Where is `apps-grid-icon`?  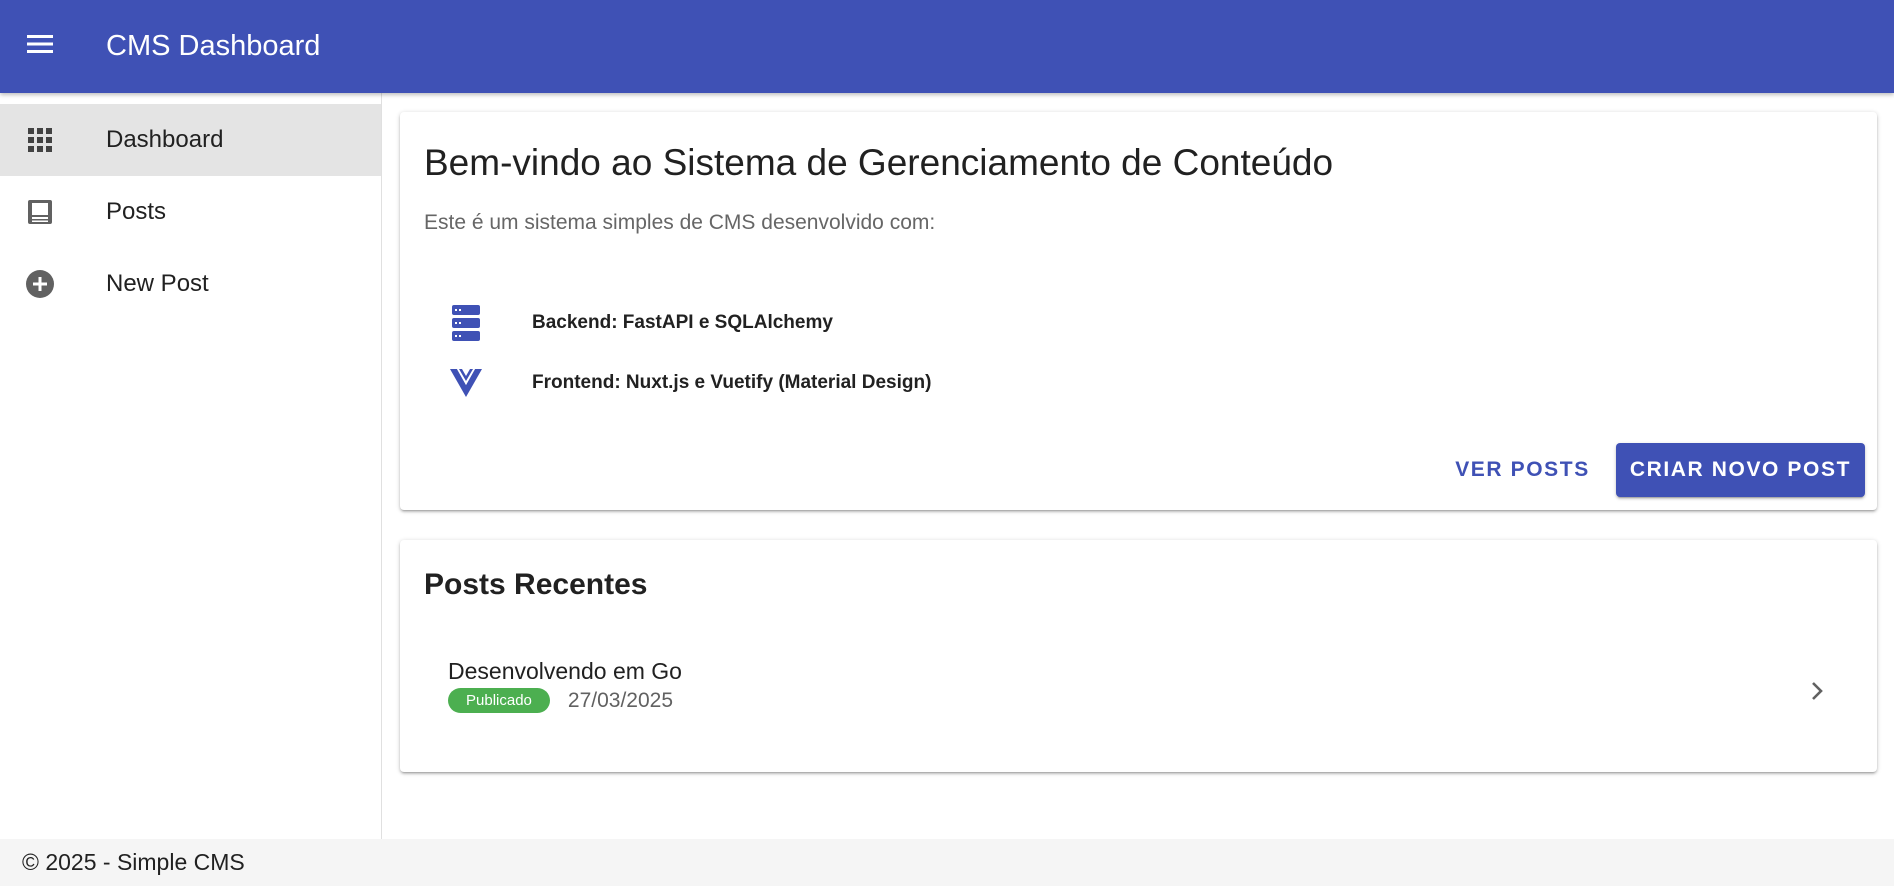
apps-grid-icon is located at coordinates (40, 140).